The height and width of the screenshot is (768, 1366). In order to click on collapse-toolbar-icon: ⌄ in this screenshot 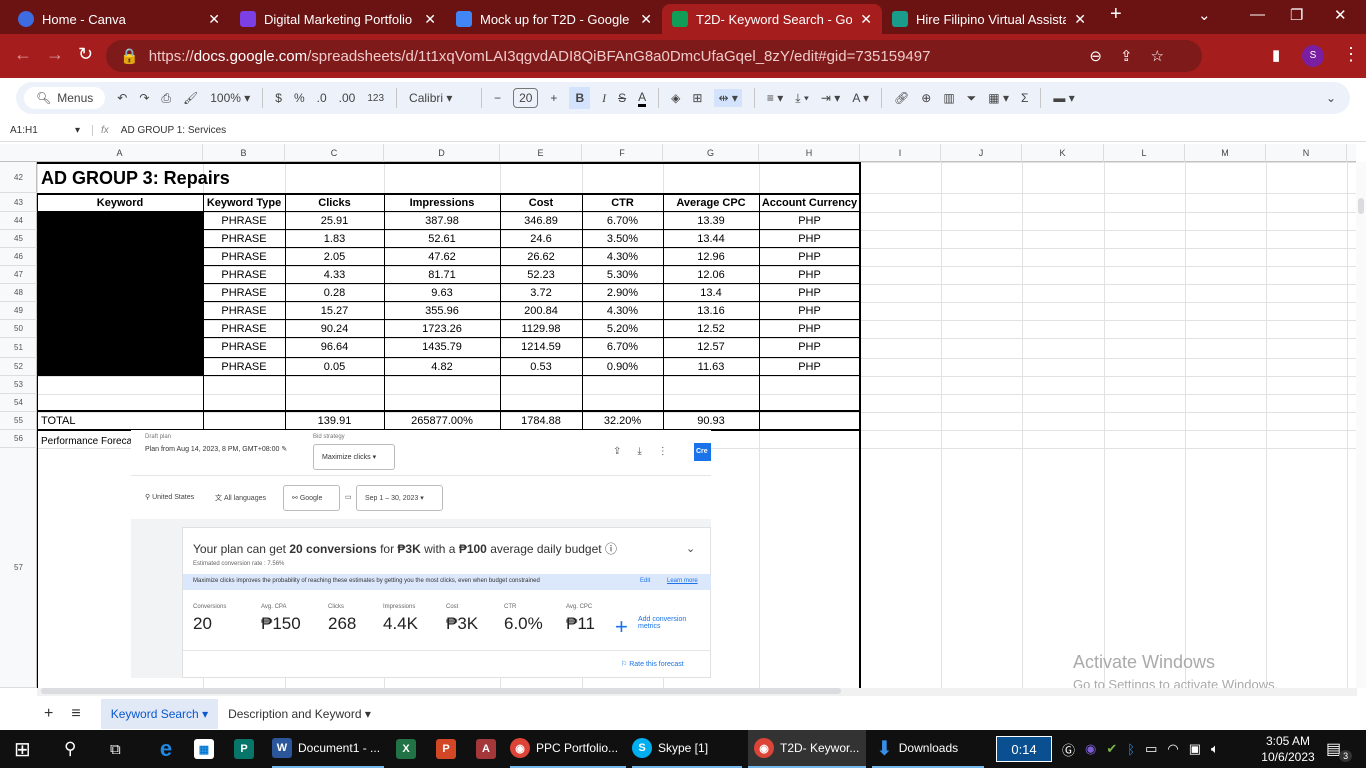, I will do `click(1331, 98)`.